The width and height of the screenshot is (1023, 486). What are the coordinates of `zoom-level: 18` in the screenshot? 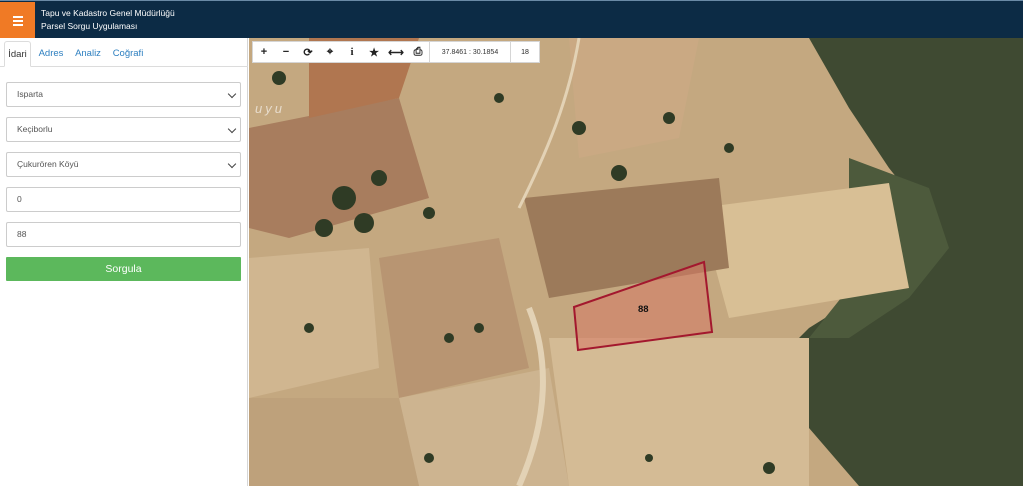 It's located at (525, 52).